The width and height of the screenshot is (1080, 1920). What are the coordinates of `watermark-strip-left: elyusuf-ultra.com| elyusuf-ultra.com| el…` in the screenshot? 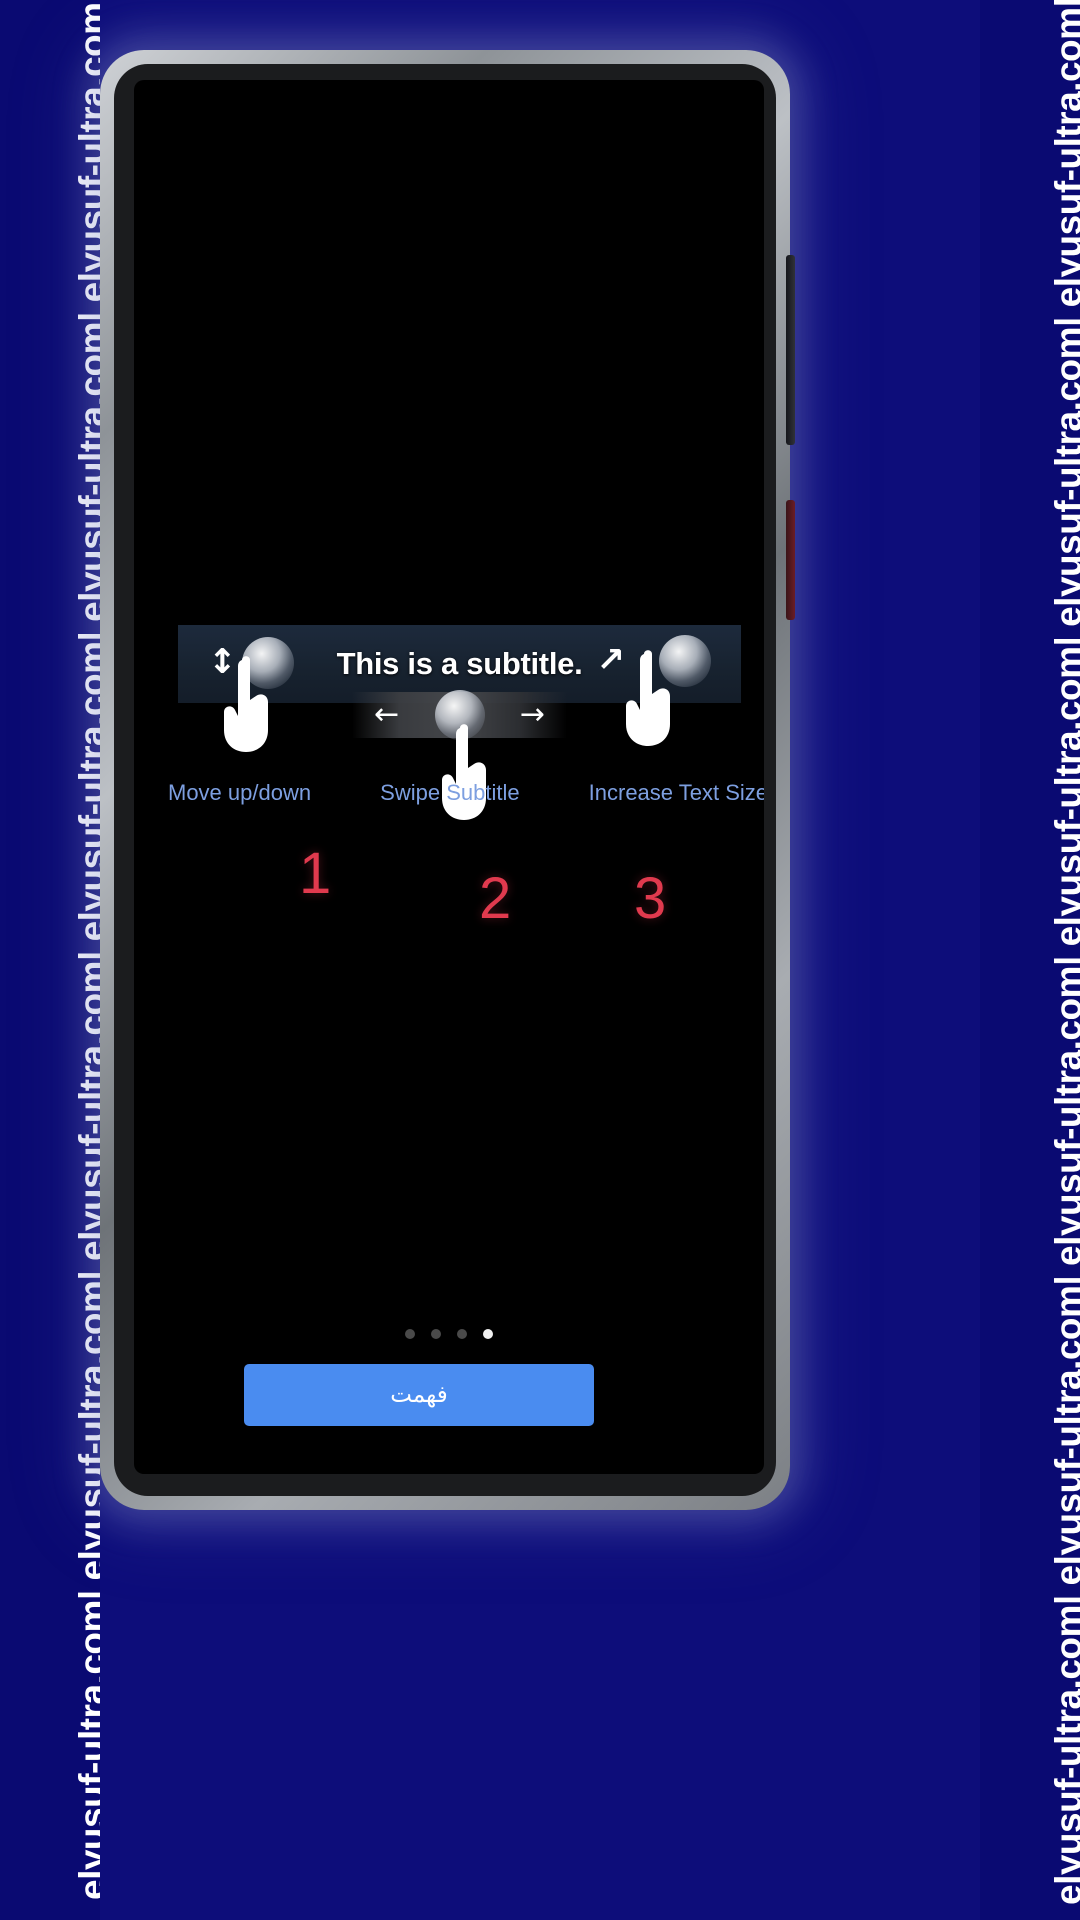 It's located at (50, 960).